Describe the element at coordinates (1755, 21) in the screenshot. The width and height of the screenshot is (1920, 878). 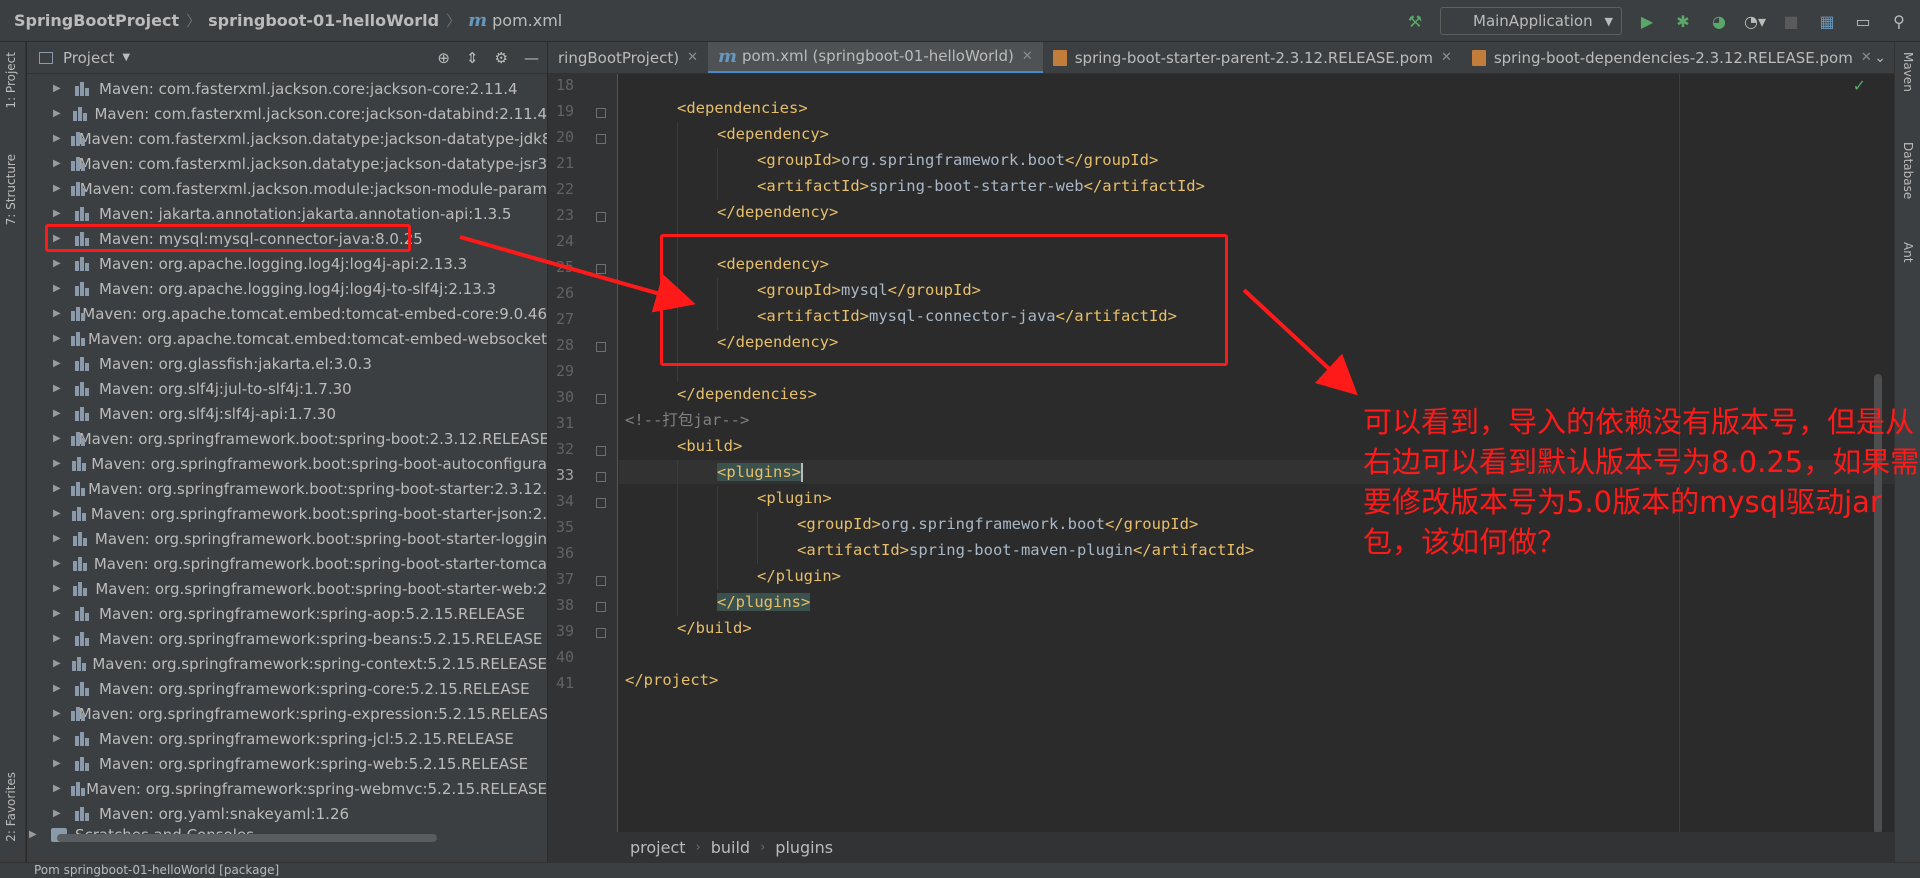
I see `profile-icon: ◔▾` at that location.